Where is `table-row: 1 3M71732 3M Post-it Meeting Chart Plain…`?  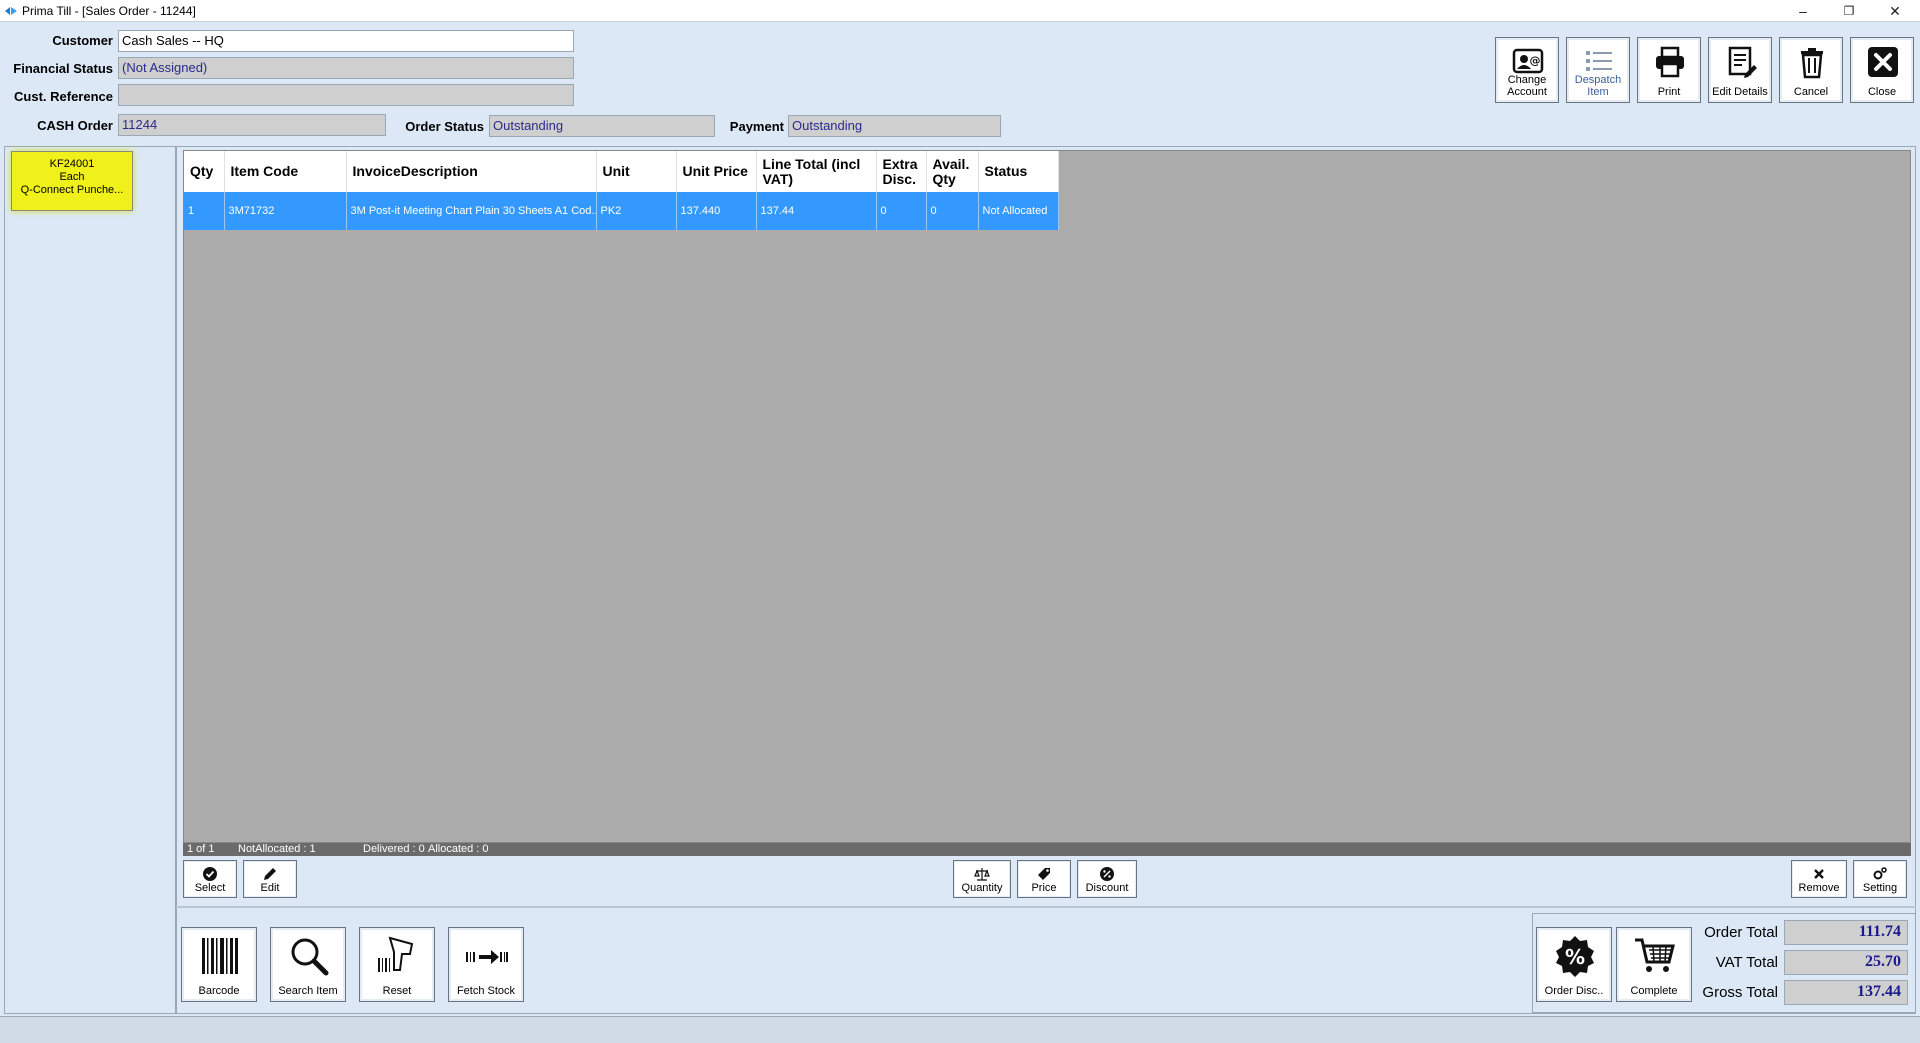 table-row: 1 3M71732 3M Post-it Meeting Chart Plain… is located at coordinates (621, 211).